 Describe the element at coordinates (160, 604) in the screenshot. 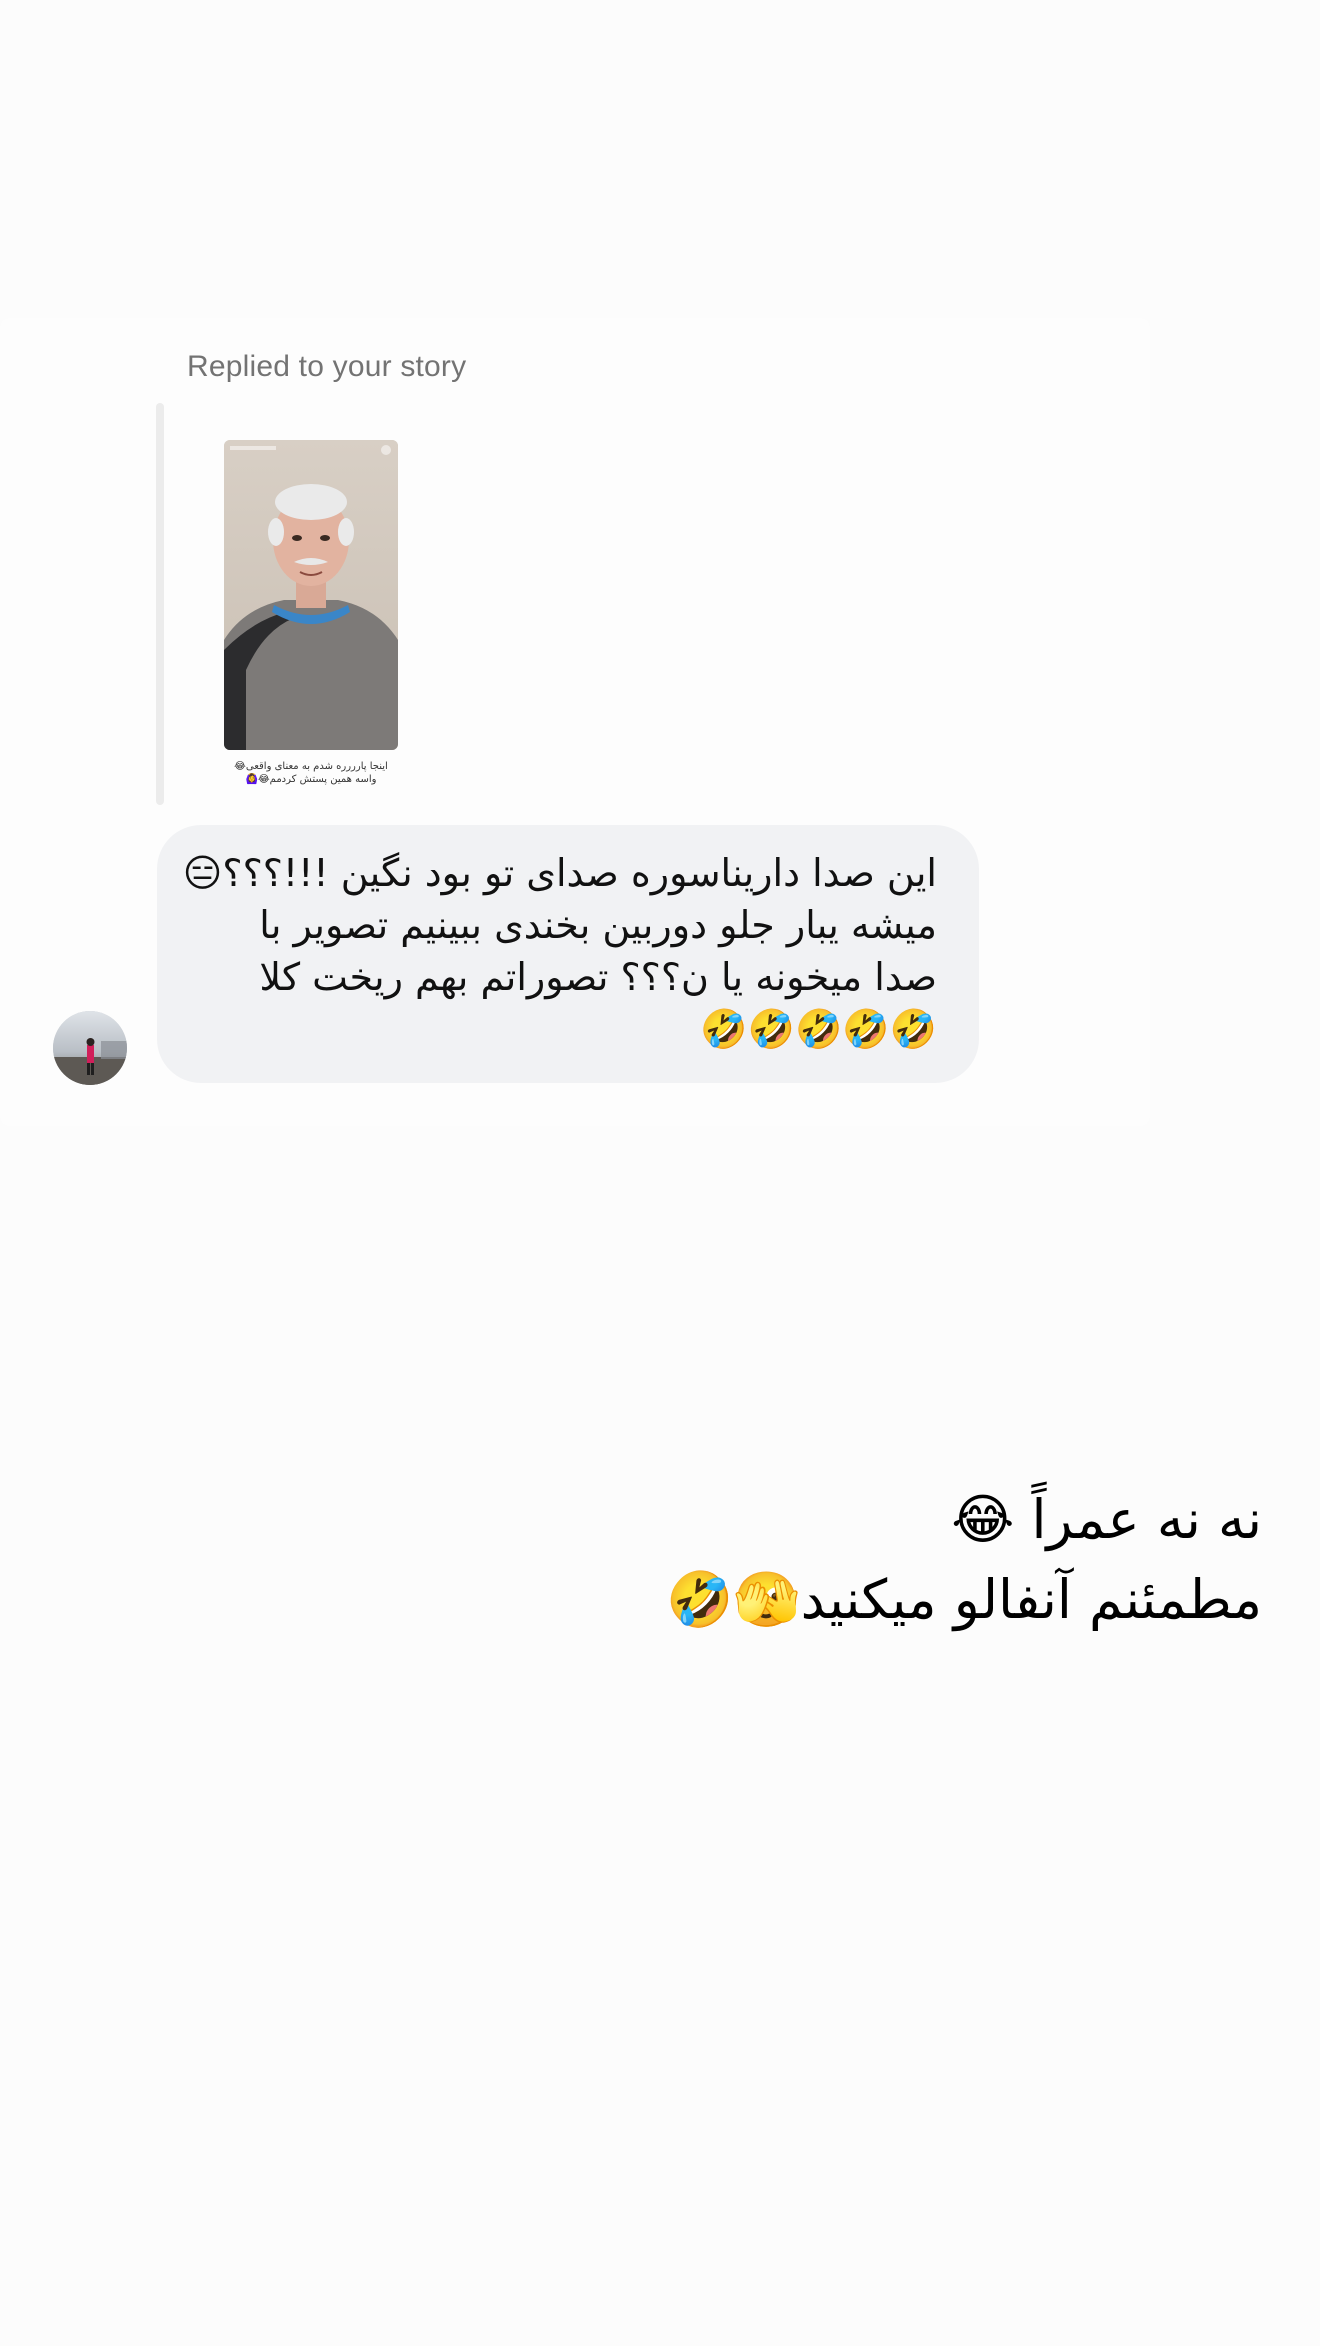

I see `reply-quote-bar` at that location.